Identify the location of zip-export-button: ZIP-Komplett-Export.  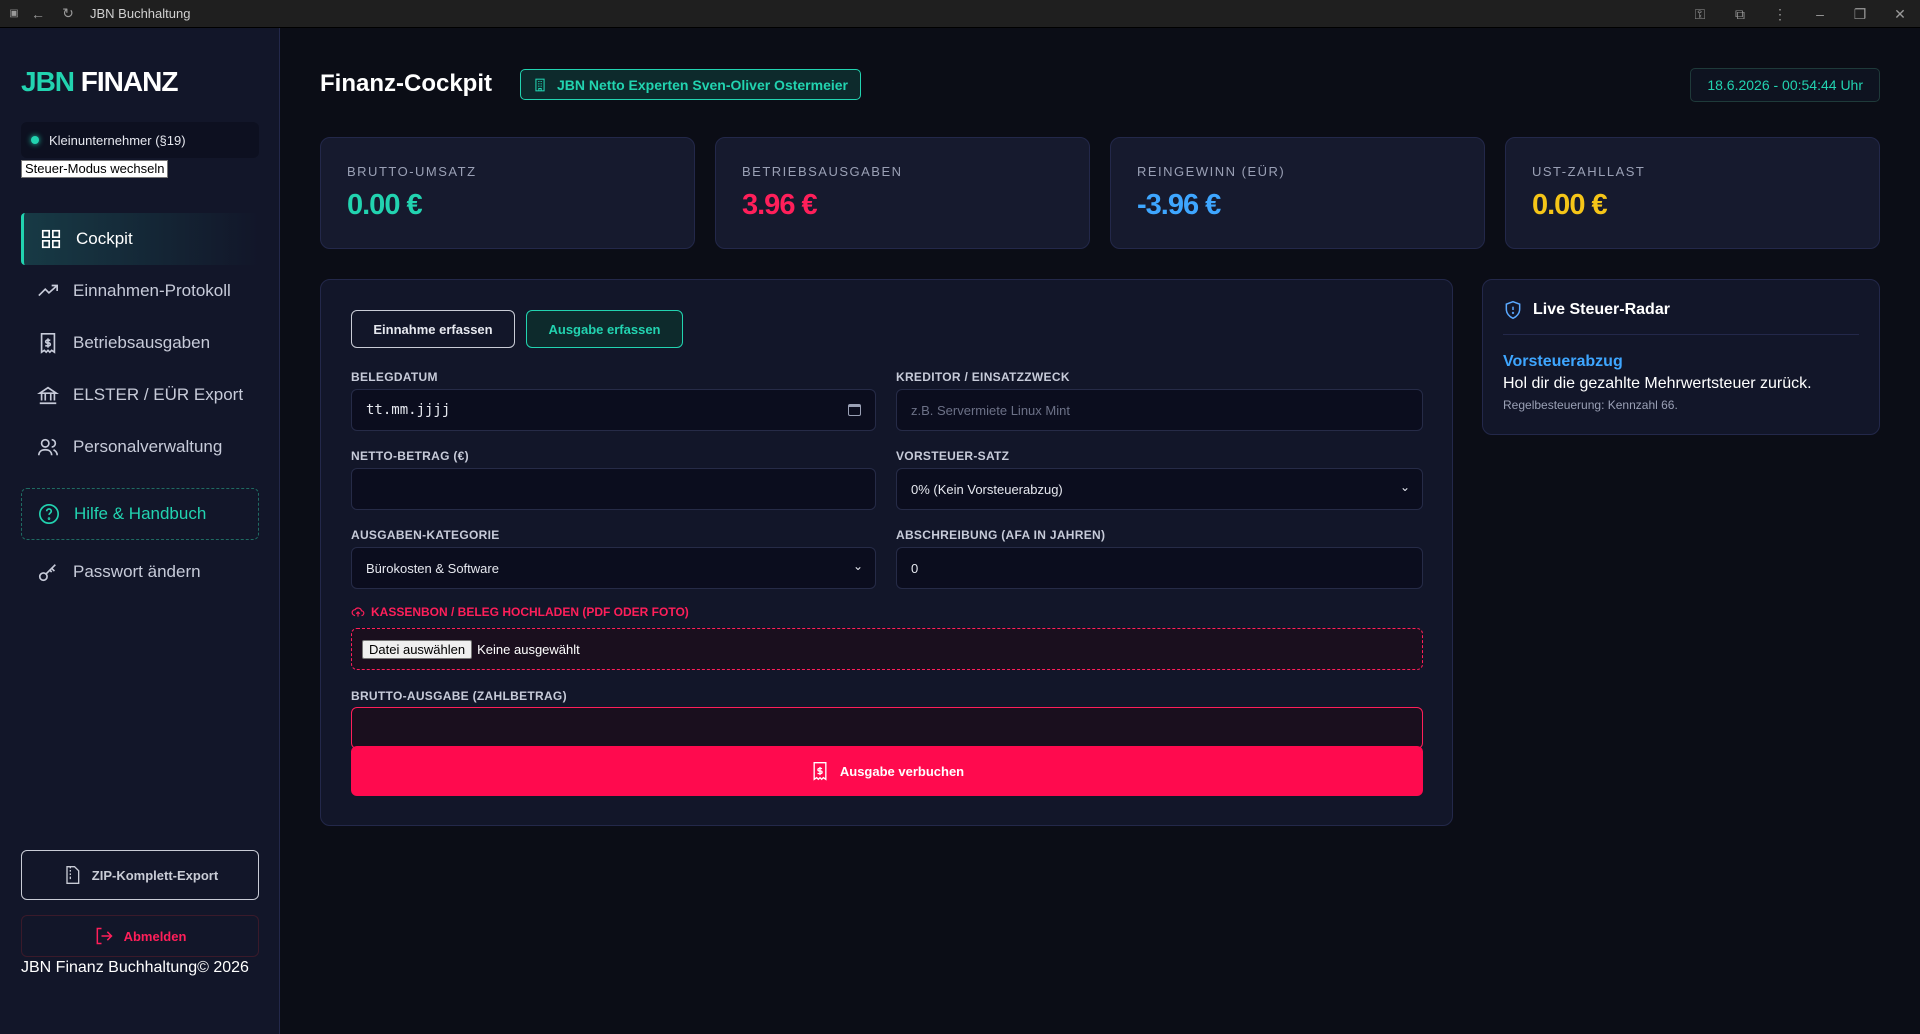
(140, 875).